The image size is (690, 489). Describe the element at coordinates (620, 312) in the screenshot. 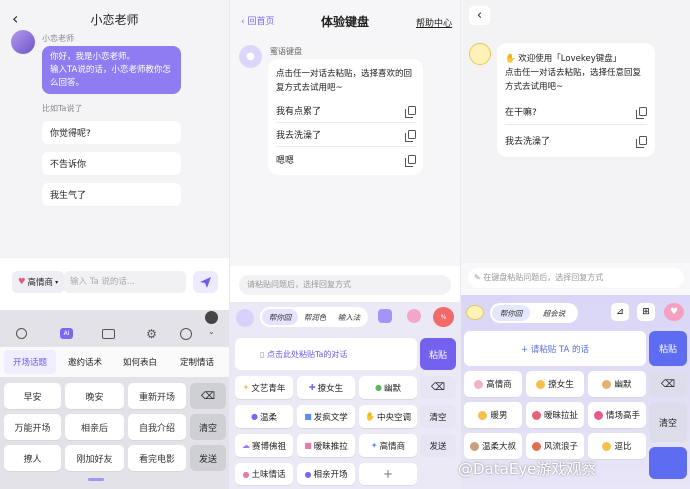

I see `clip-icon: ⊿` at that location.